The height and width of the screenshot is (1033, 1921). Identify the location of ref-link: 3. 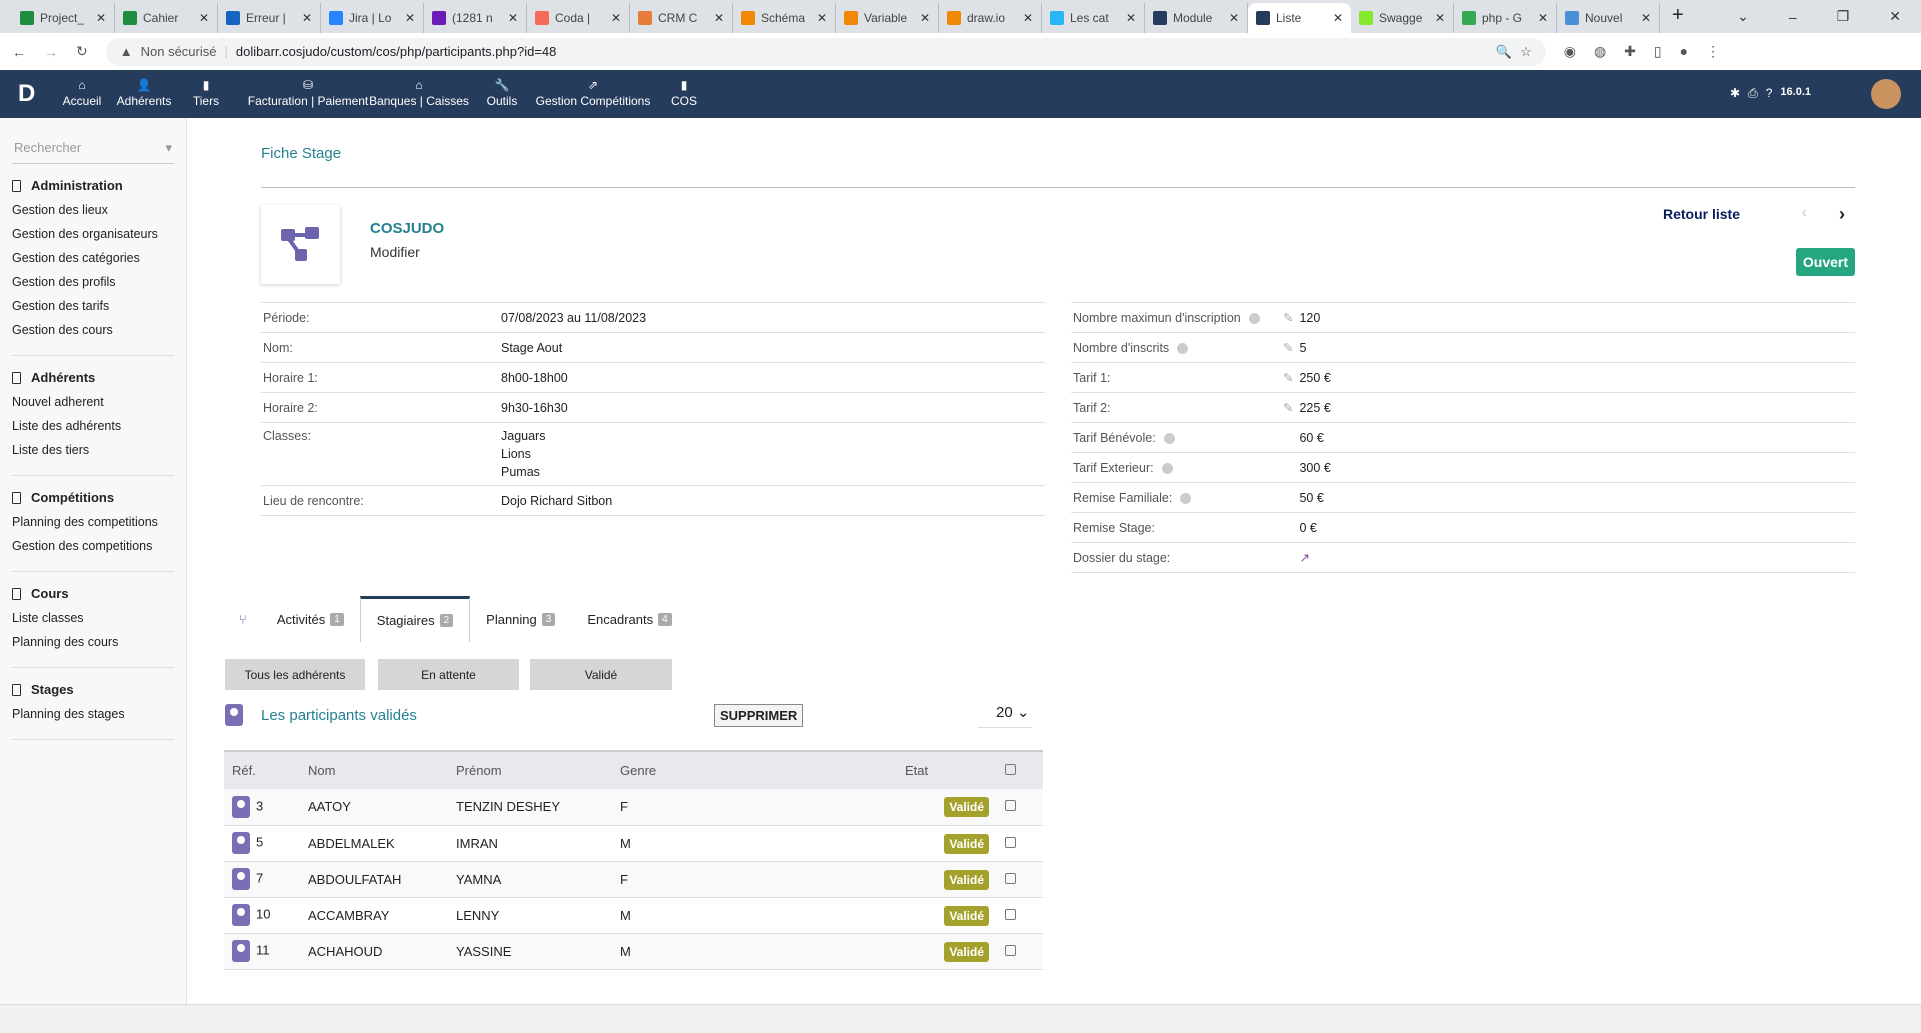
(259, 805).